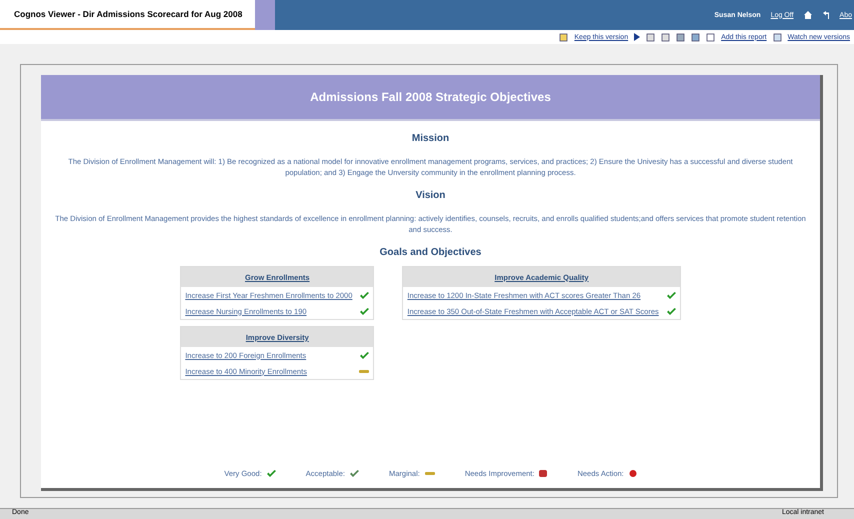  Describe the element at coordinates (563, 37) in the screenshot. I see `folder-icon` at that location.